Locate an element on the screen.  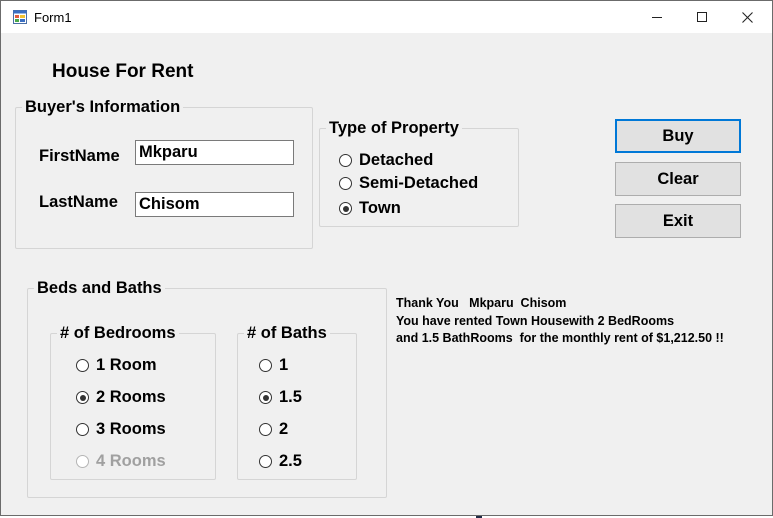
radio-baths-1-5: 1.5 is located at coordinates (280, 397).